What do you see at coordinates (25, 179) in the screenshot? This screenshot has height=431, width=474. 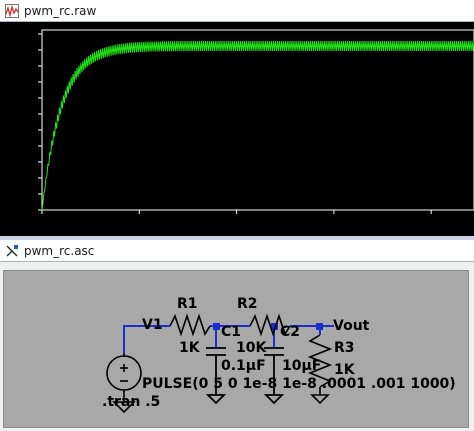 I see `y-tick-label: 8mV` at bounding box center [25, 179].